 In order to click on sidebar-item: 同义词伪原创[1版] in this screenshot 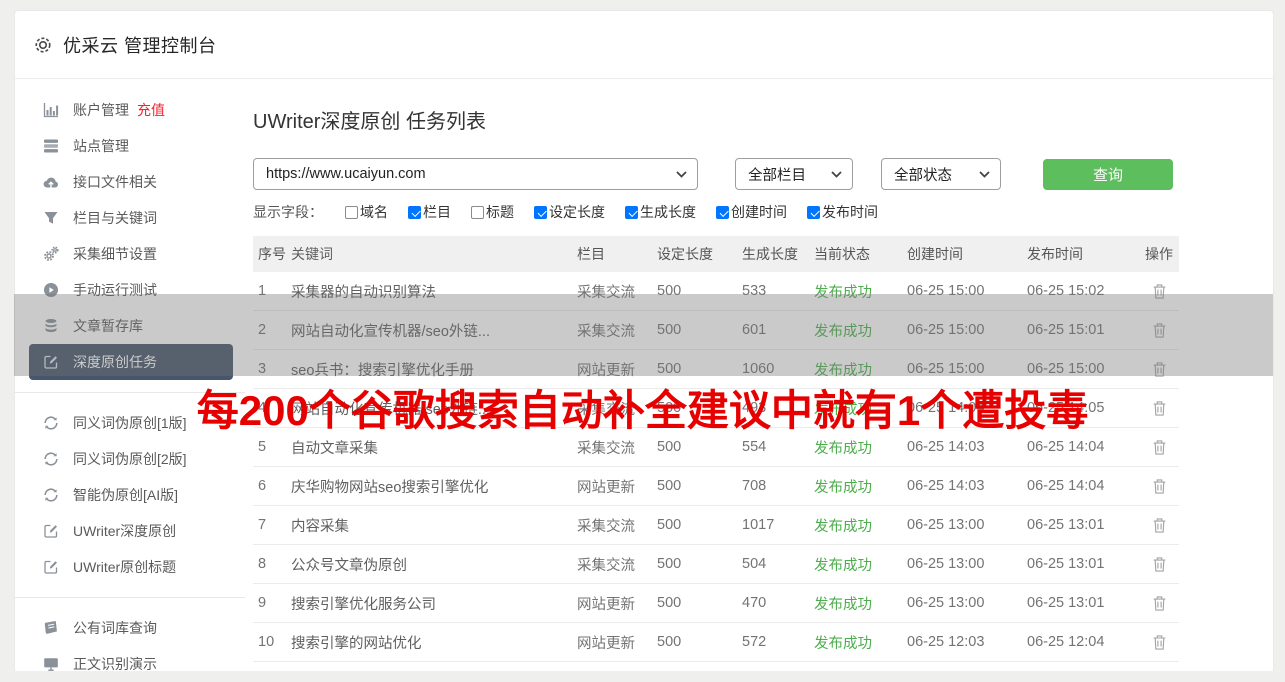, I will do `click(131, 423)`.